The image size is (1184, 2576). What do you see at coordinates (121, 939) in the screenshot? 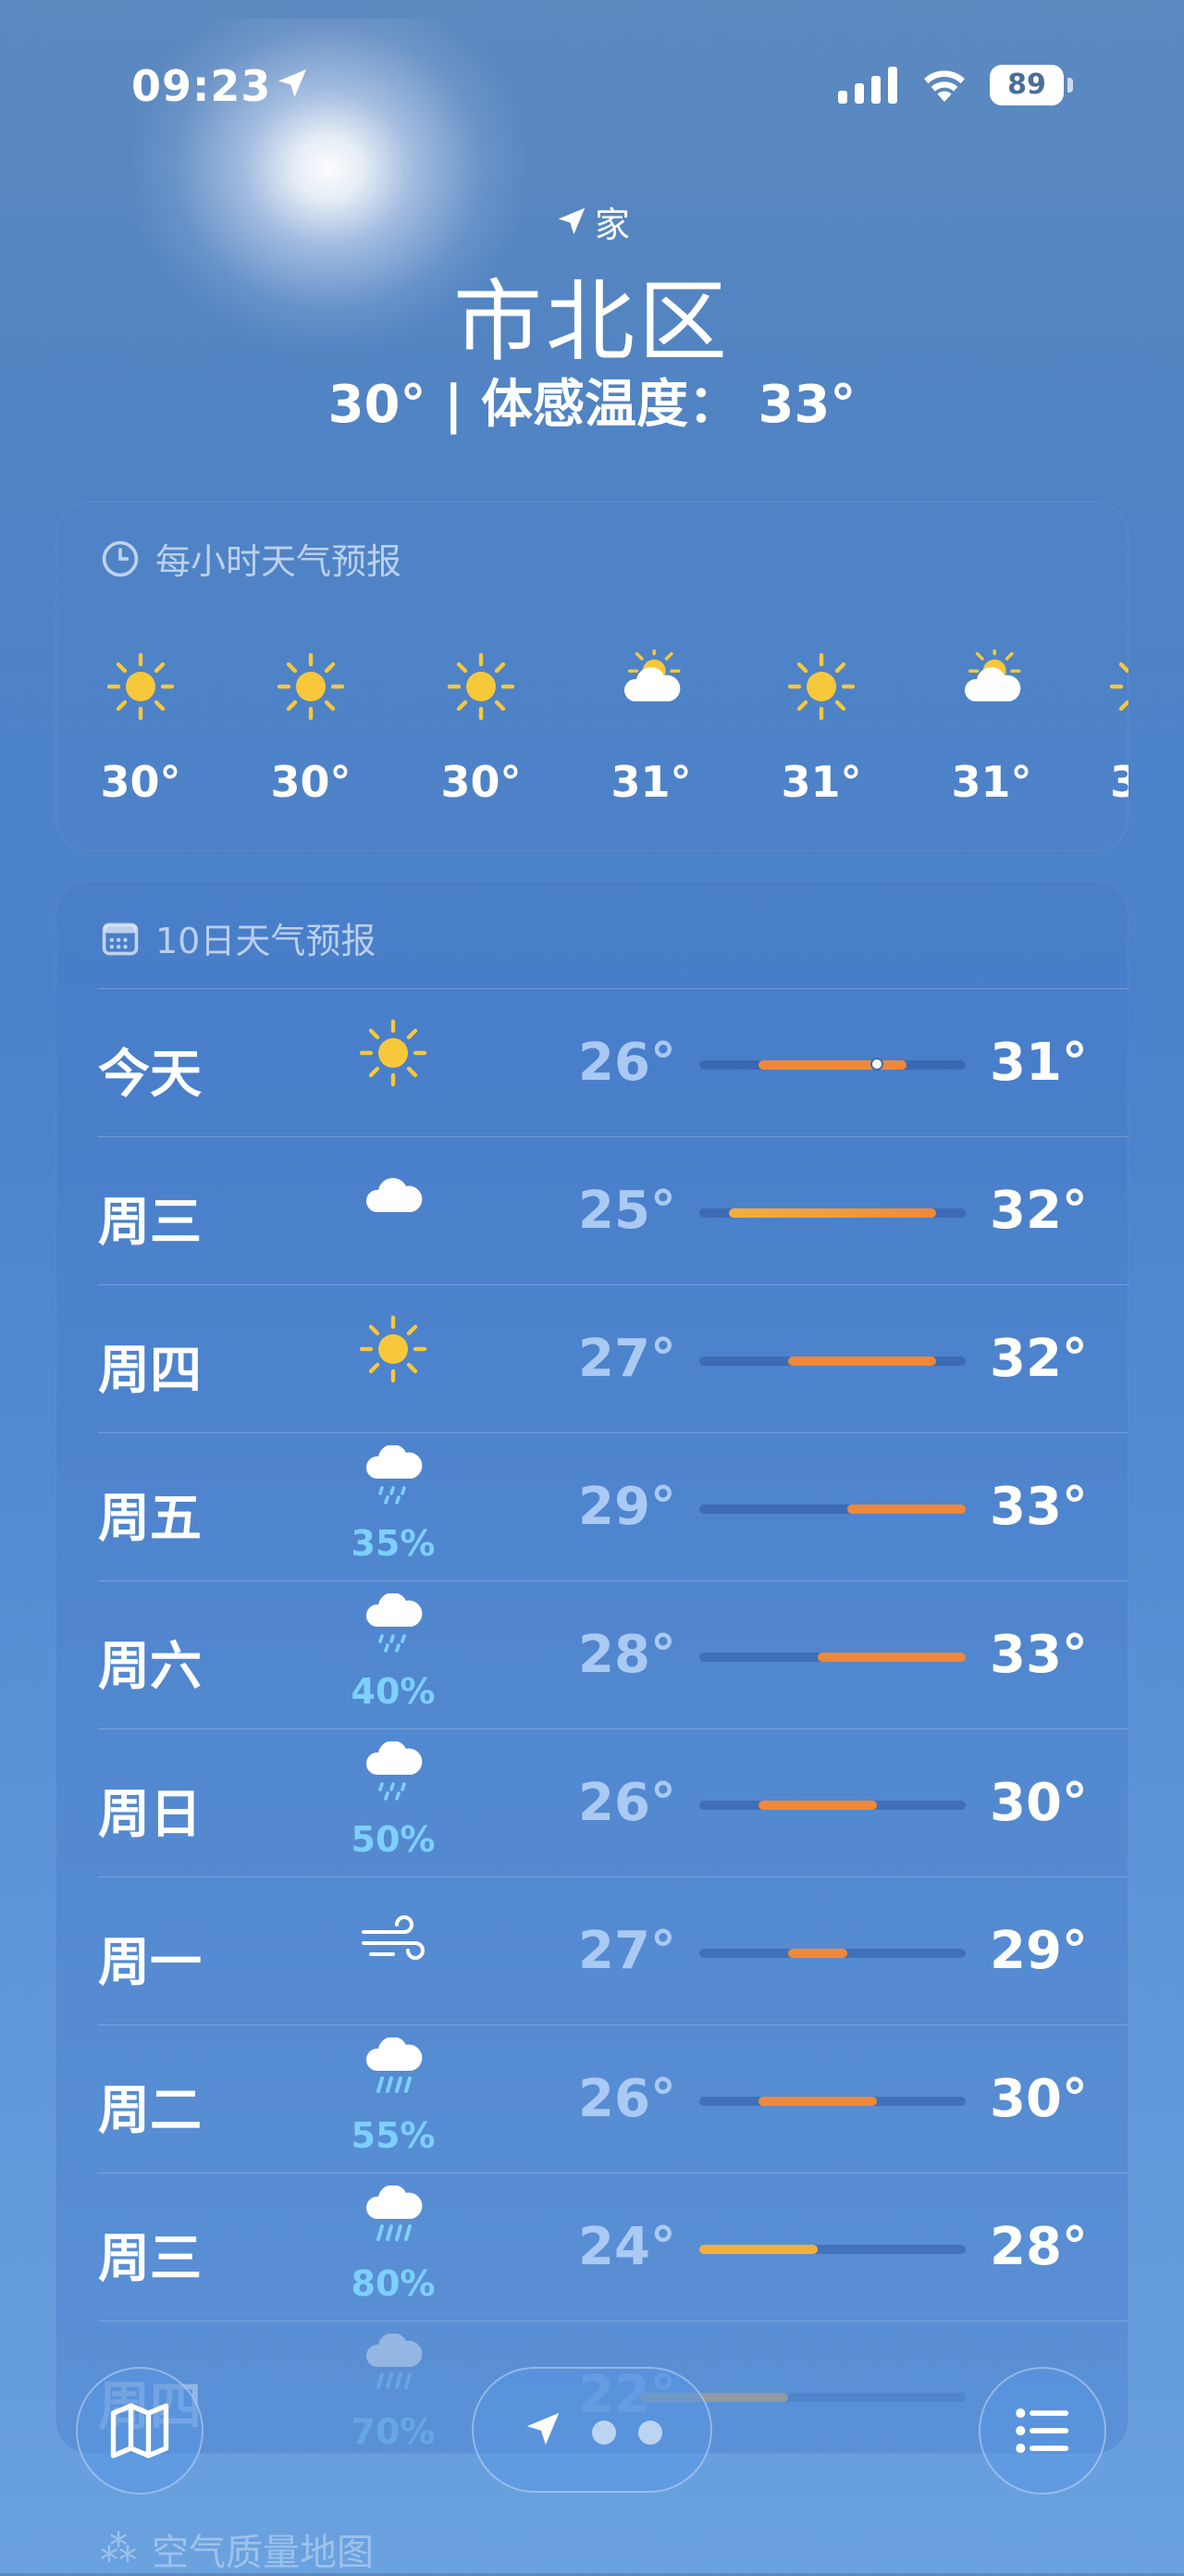
I see `calendar-icon` at bounding box center [121, 939].